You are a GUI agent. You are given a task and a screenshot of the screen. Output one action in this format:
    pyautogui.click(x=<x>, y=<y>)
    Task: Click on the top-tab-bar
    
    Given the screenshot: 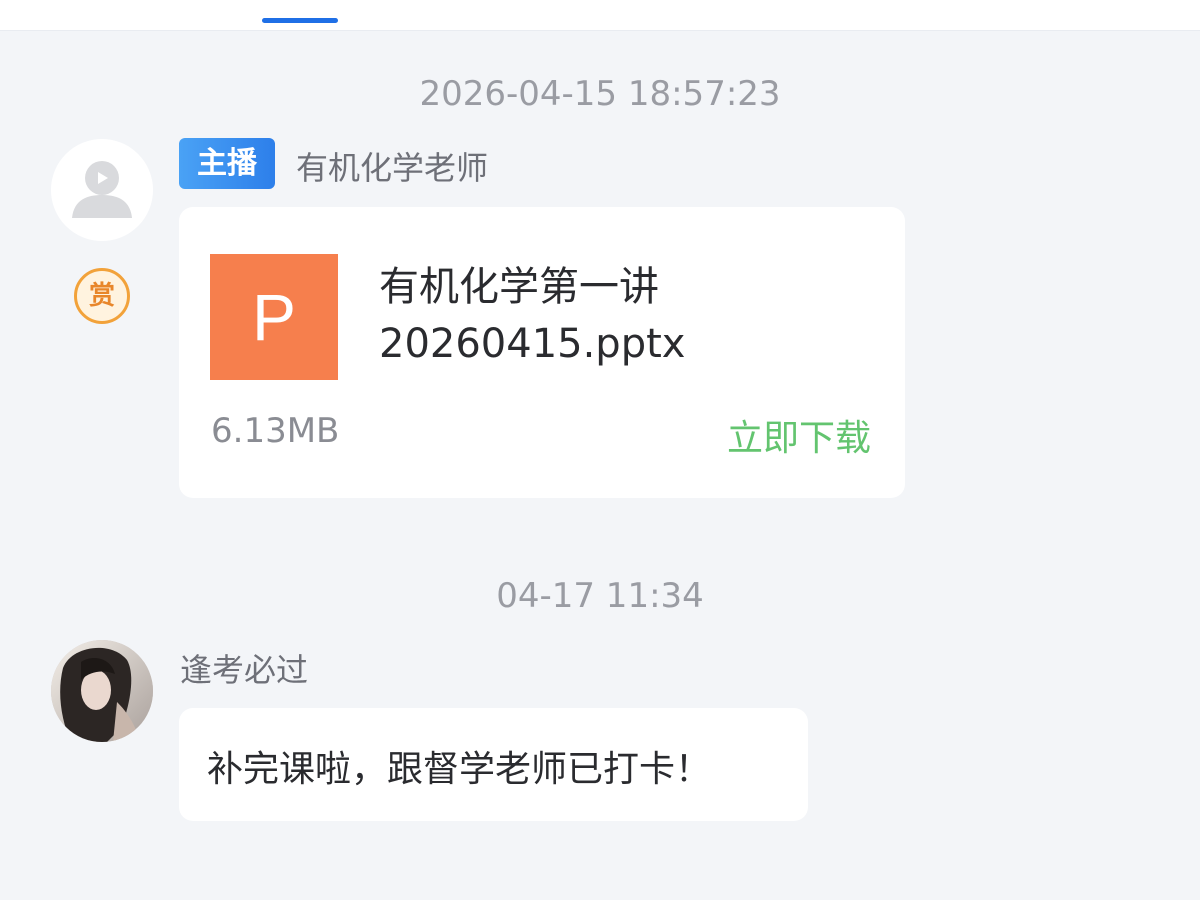 What is the action you would take?
    pyautogui.click(x=600, y=15)
    